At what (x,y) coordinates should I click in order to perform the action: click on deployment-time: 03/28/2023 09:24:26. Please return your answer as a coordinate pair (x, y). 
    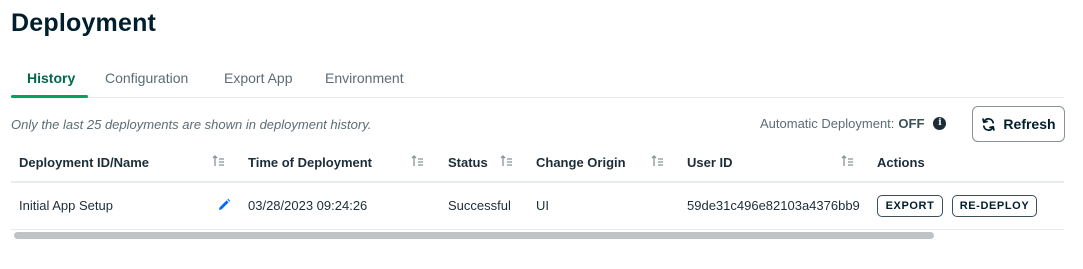
    Looking at the image, I should click on (308, 205).